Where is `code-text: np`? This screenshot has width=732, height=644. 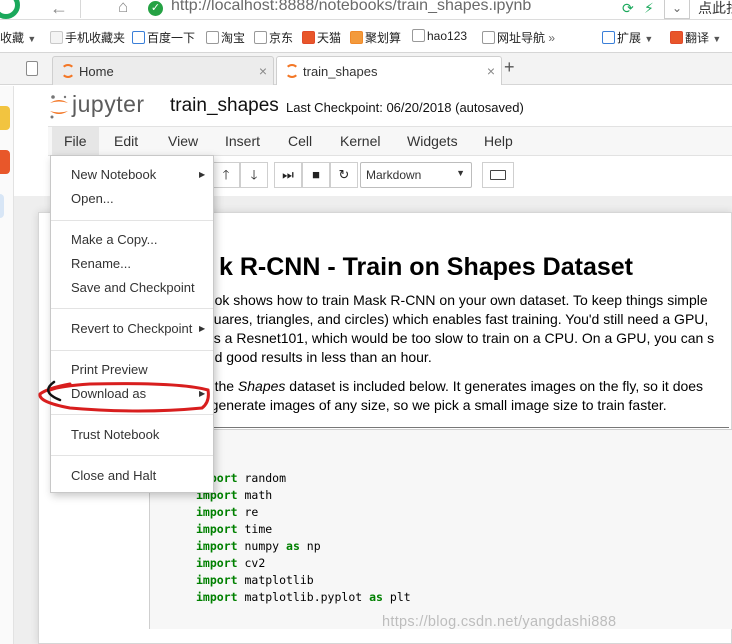 code-text: np is located at coordinates (310, 546).